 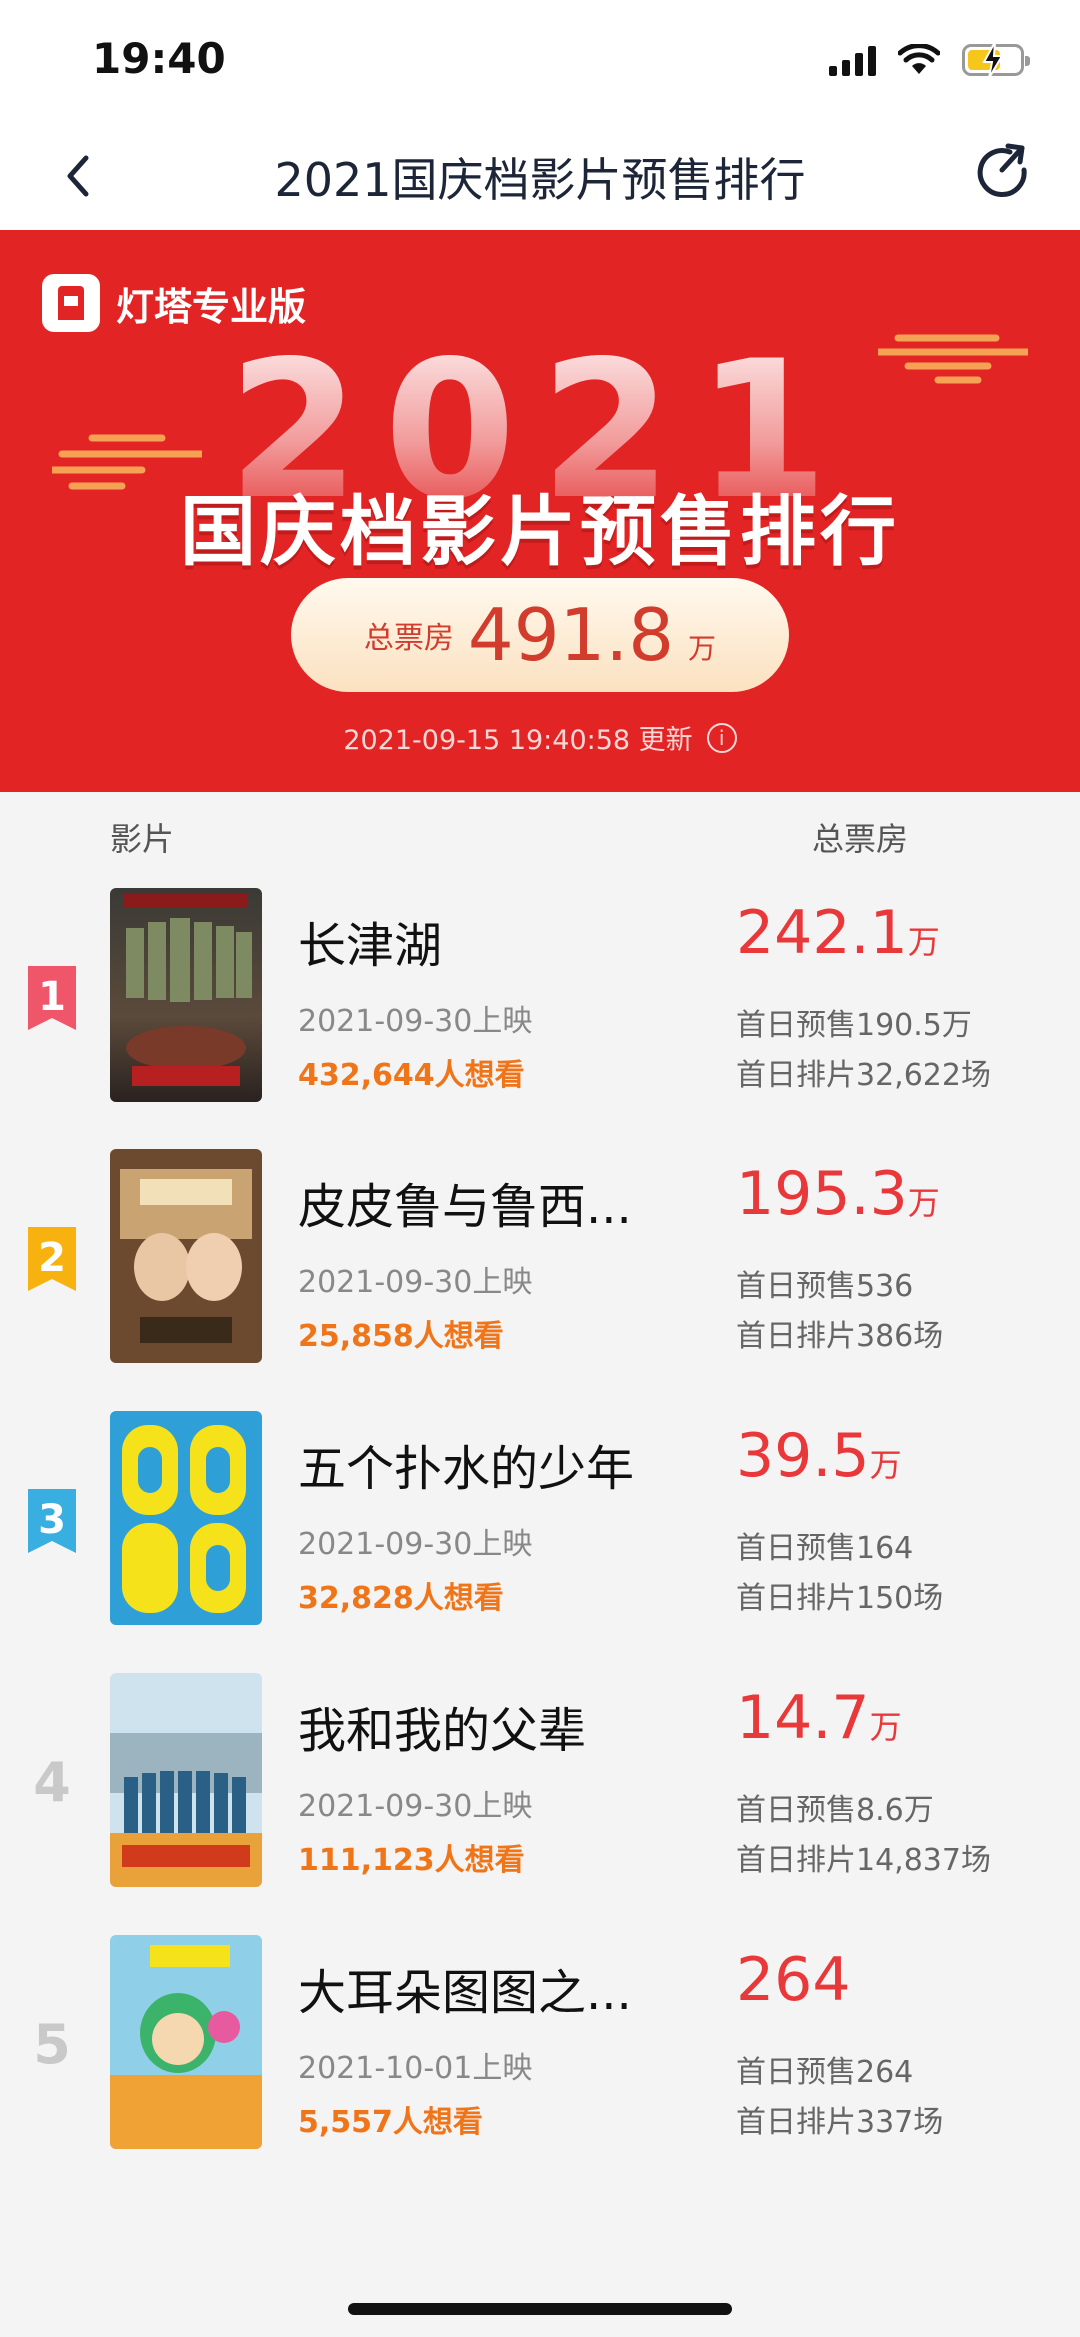 I want to click on release-date: 2021-10-01上映, so click(x=415, y=2068).